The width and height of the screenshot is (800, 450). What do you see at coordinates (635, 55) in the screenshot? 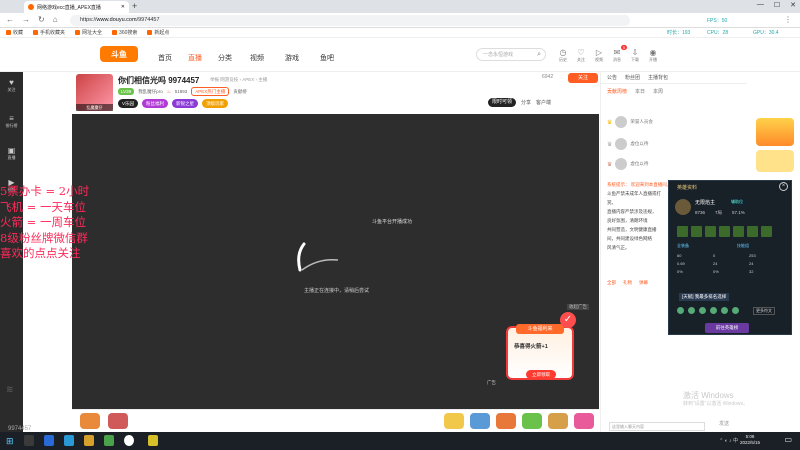
I see `header-download: ⇩ 下载` at bounding box center [635, 55].